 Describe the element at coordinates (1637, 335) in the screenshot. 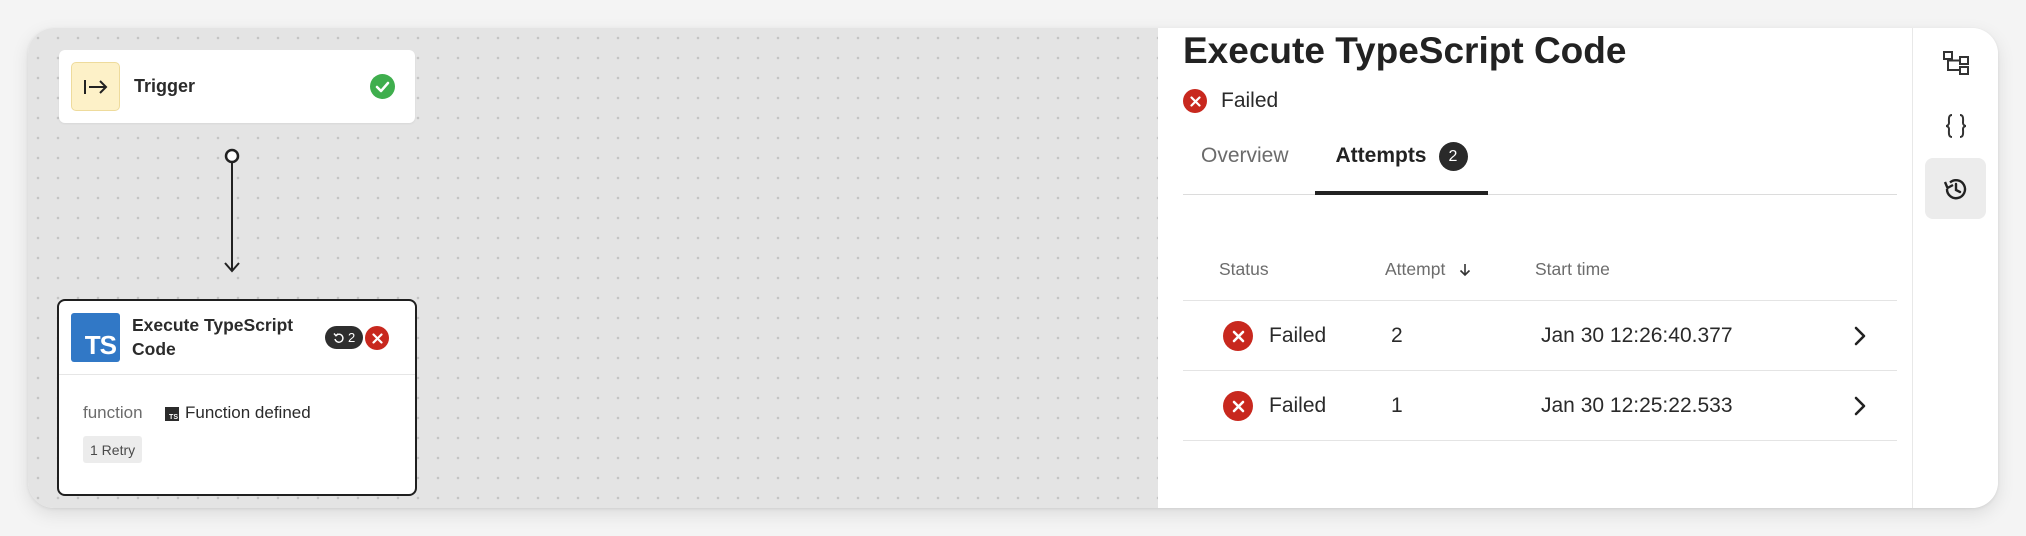

I see `start-time-cell: Jan 30 12:26:40.377` at that location.